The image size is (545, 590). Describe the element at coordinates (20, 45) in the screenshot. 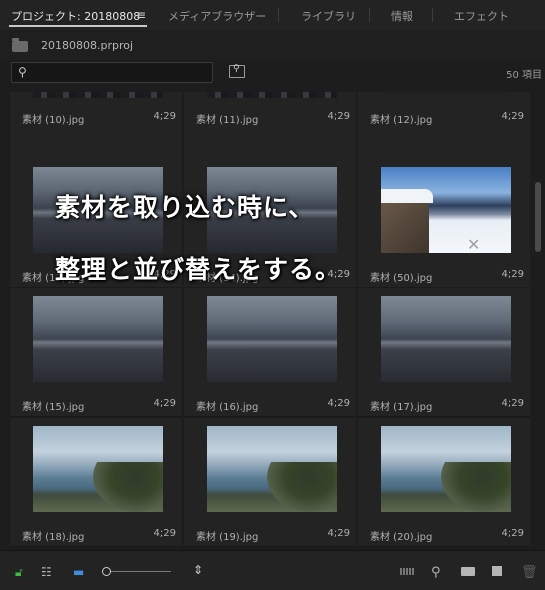

I see `folder-icon` at that location.